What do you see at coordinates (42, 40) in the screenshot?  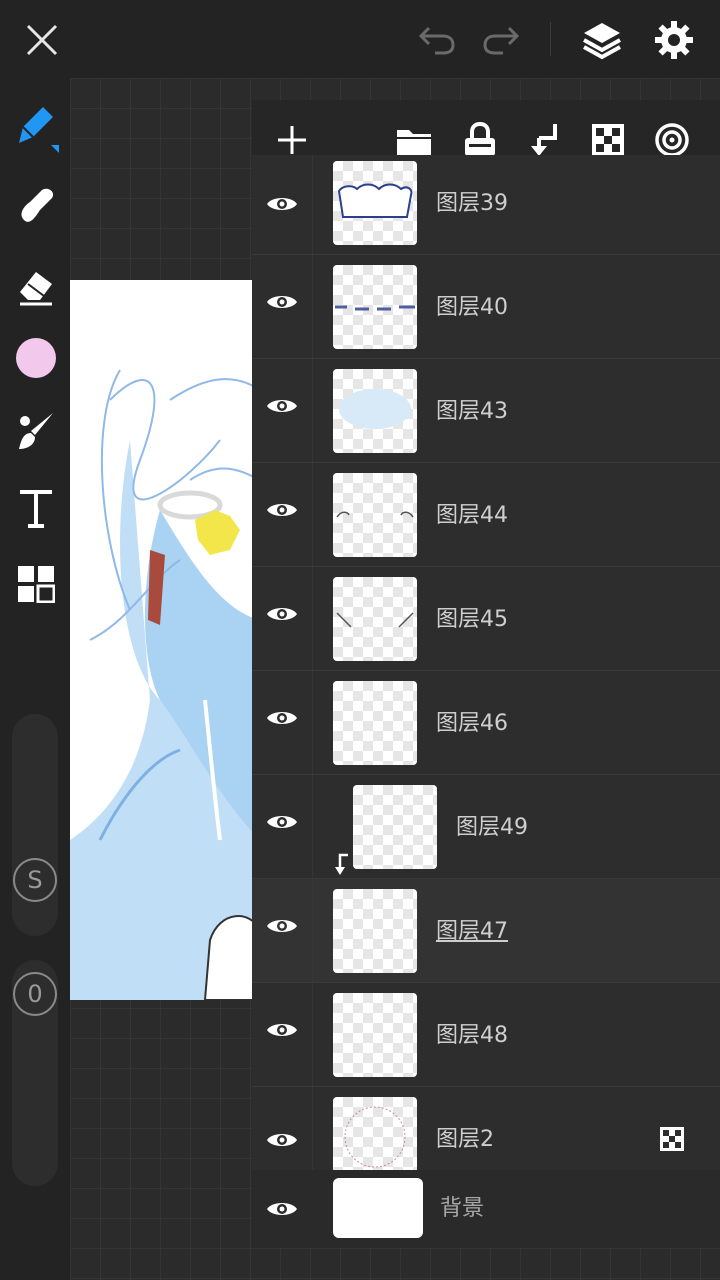 I see `close-icon` at bounding box center [42, 40].